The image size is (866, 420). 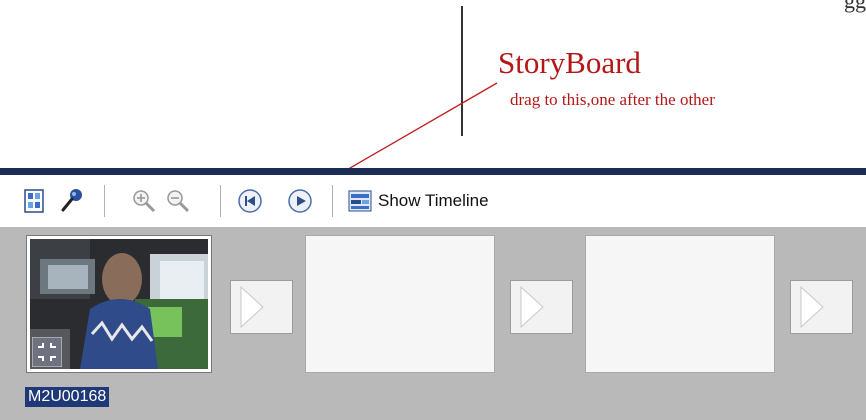 I want to click on clip-preview-image, so click(x=119, y=304).